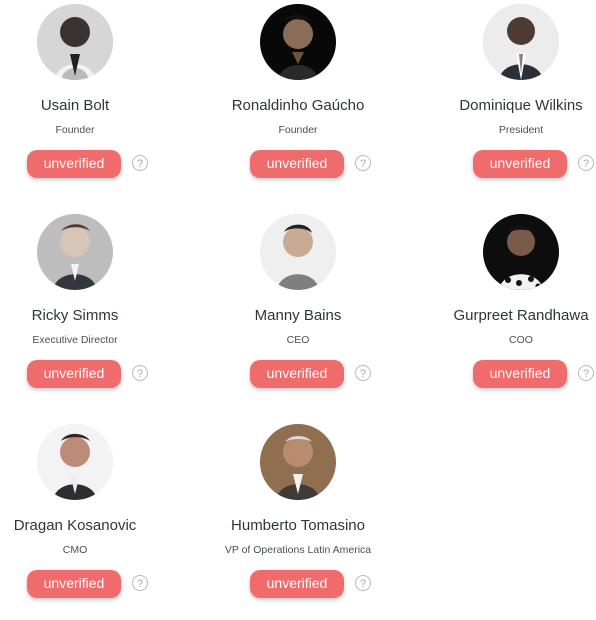  I want to click on person-role: President, so click(521, 130).